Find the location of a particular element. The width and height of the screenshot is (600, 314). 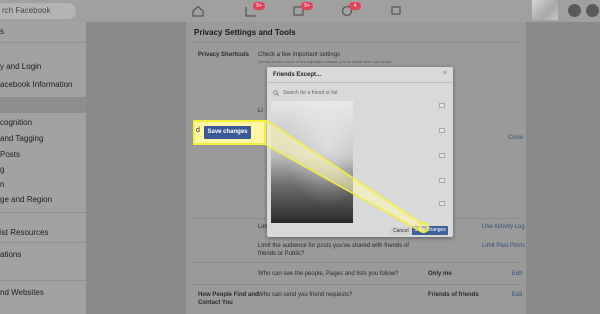

sidebar-item-facebook-information: acebook Information is located at coordinates (36, 84).